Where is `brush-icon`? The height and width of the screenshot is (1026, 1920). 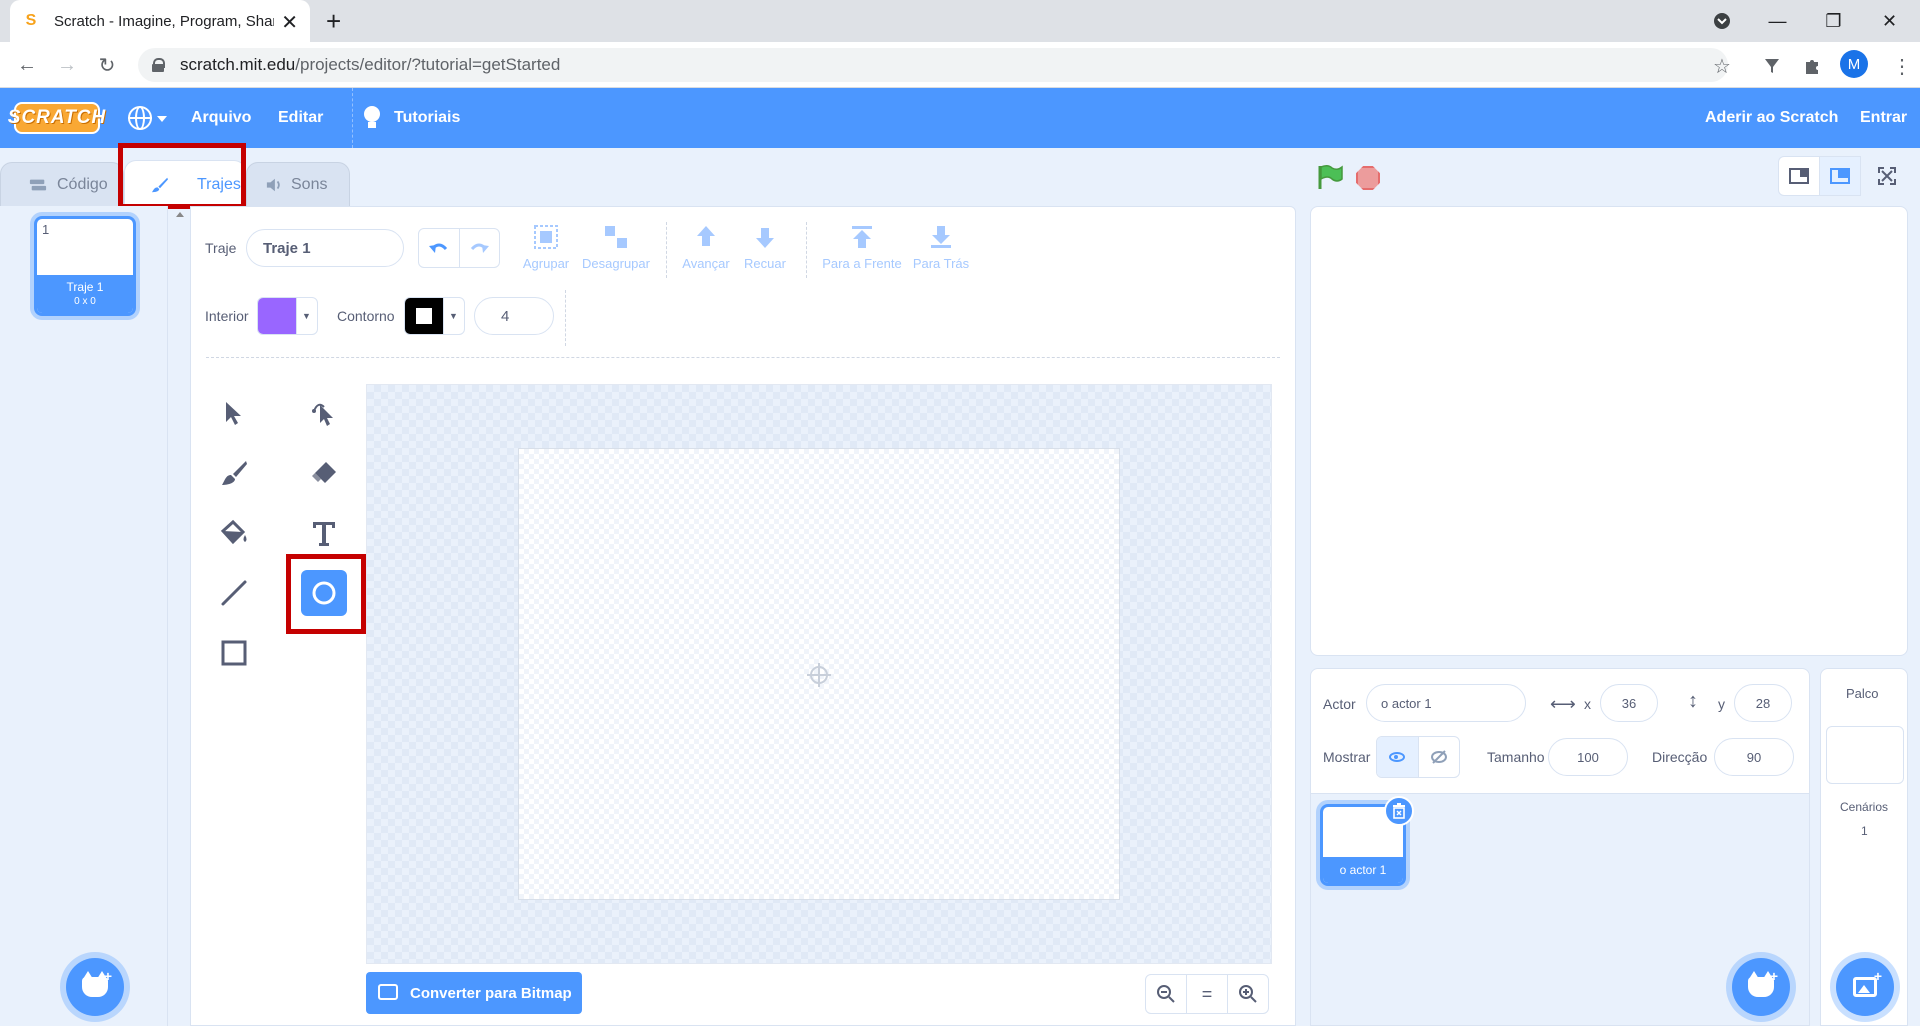
brush-icon is located at coordinates (234, 473).